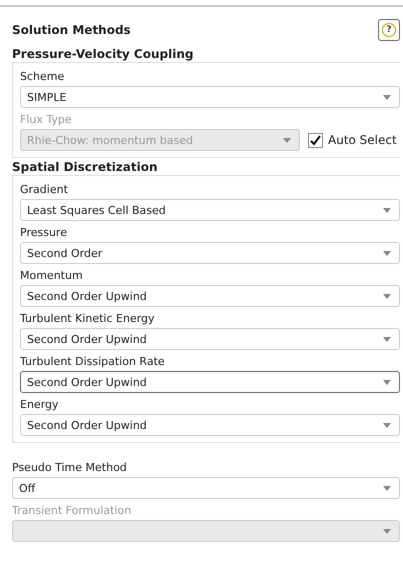  I want to click on field-label: Pseudo Time Method, so click(70, 468).